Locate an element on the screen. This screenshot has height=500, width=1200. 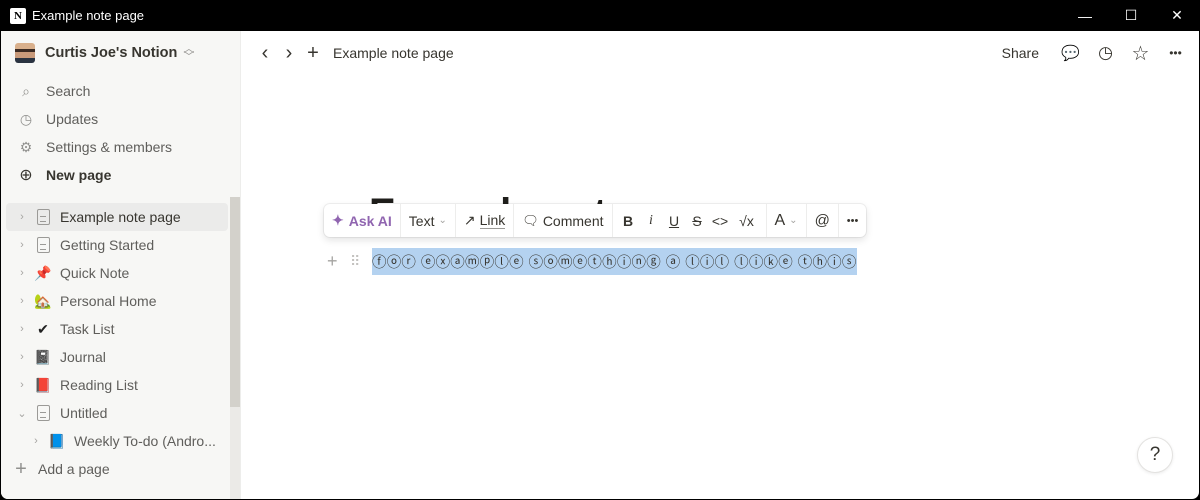
avatar is located at coordinates (25, 53).